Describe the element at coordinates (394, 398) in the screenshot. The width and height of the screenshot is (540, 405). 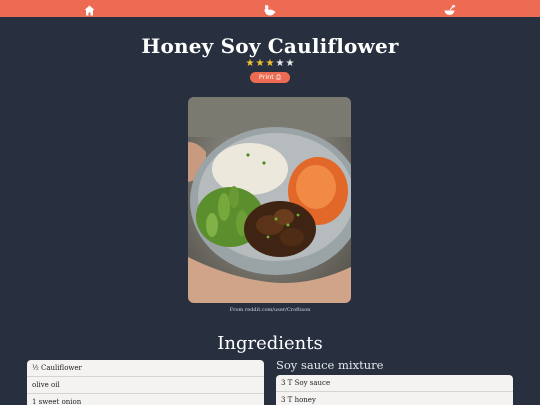
I see `list-item: 3 T honey` at that location.